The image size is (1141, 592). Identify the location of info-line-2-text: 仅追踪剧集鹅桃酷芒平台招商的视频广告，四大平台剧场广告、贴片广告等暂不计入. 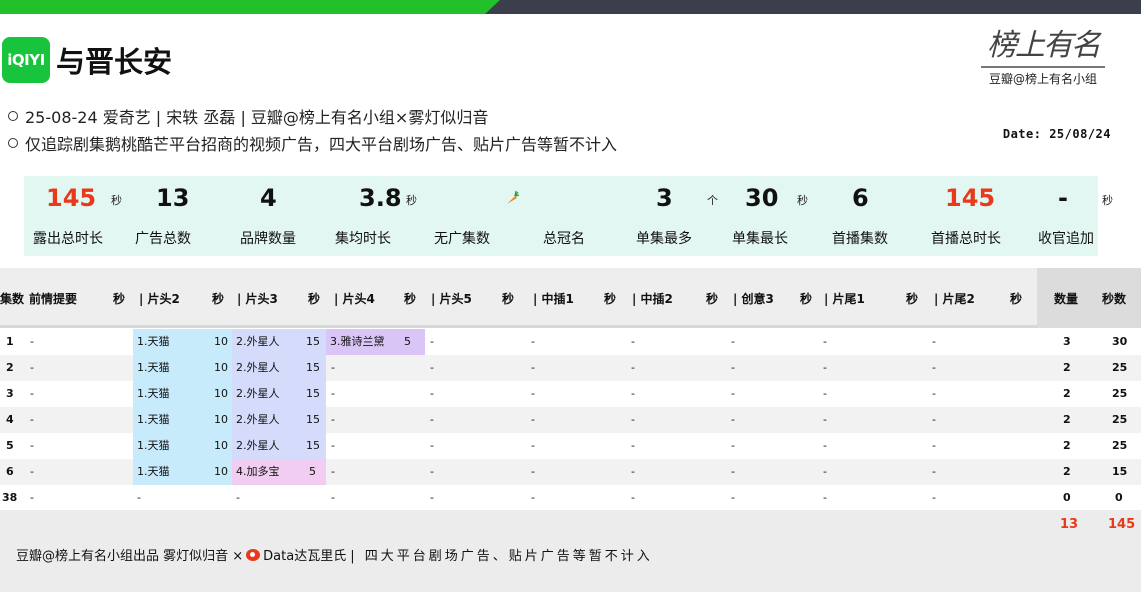
(321, 144).